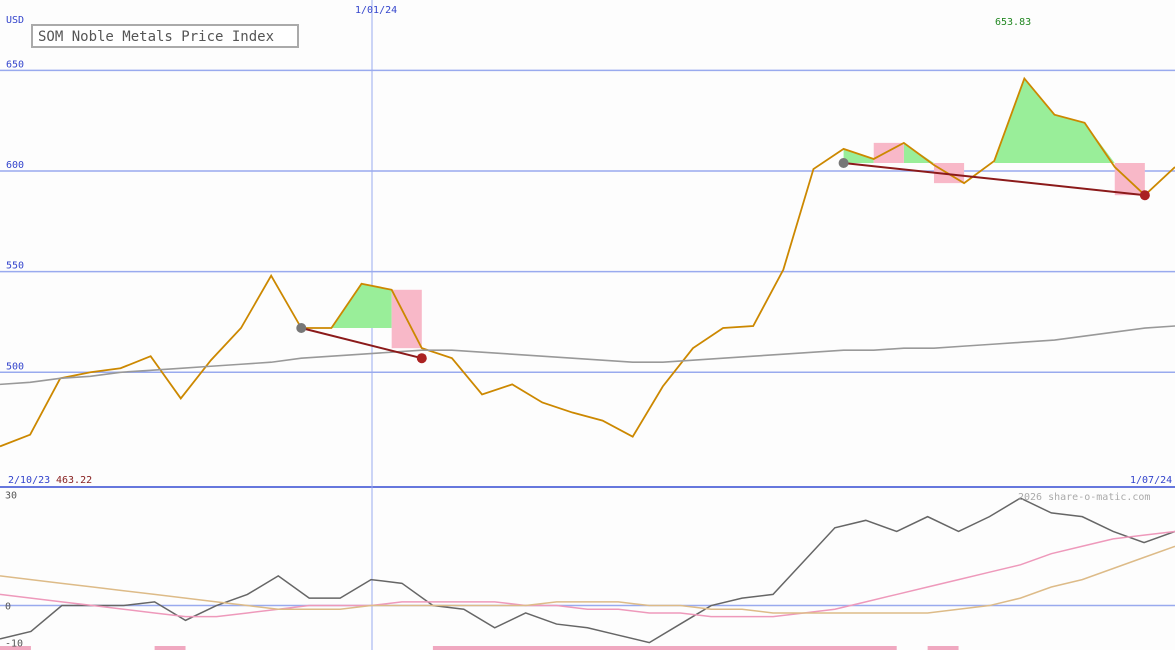  What do you see at coordinates (14, 644) in the screenshot?
I see `sub-tick--10: -10` at bounding box center [14, 644].